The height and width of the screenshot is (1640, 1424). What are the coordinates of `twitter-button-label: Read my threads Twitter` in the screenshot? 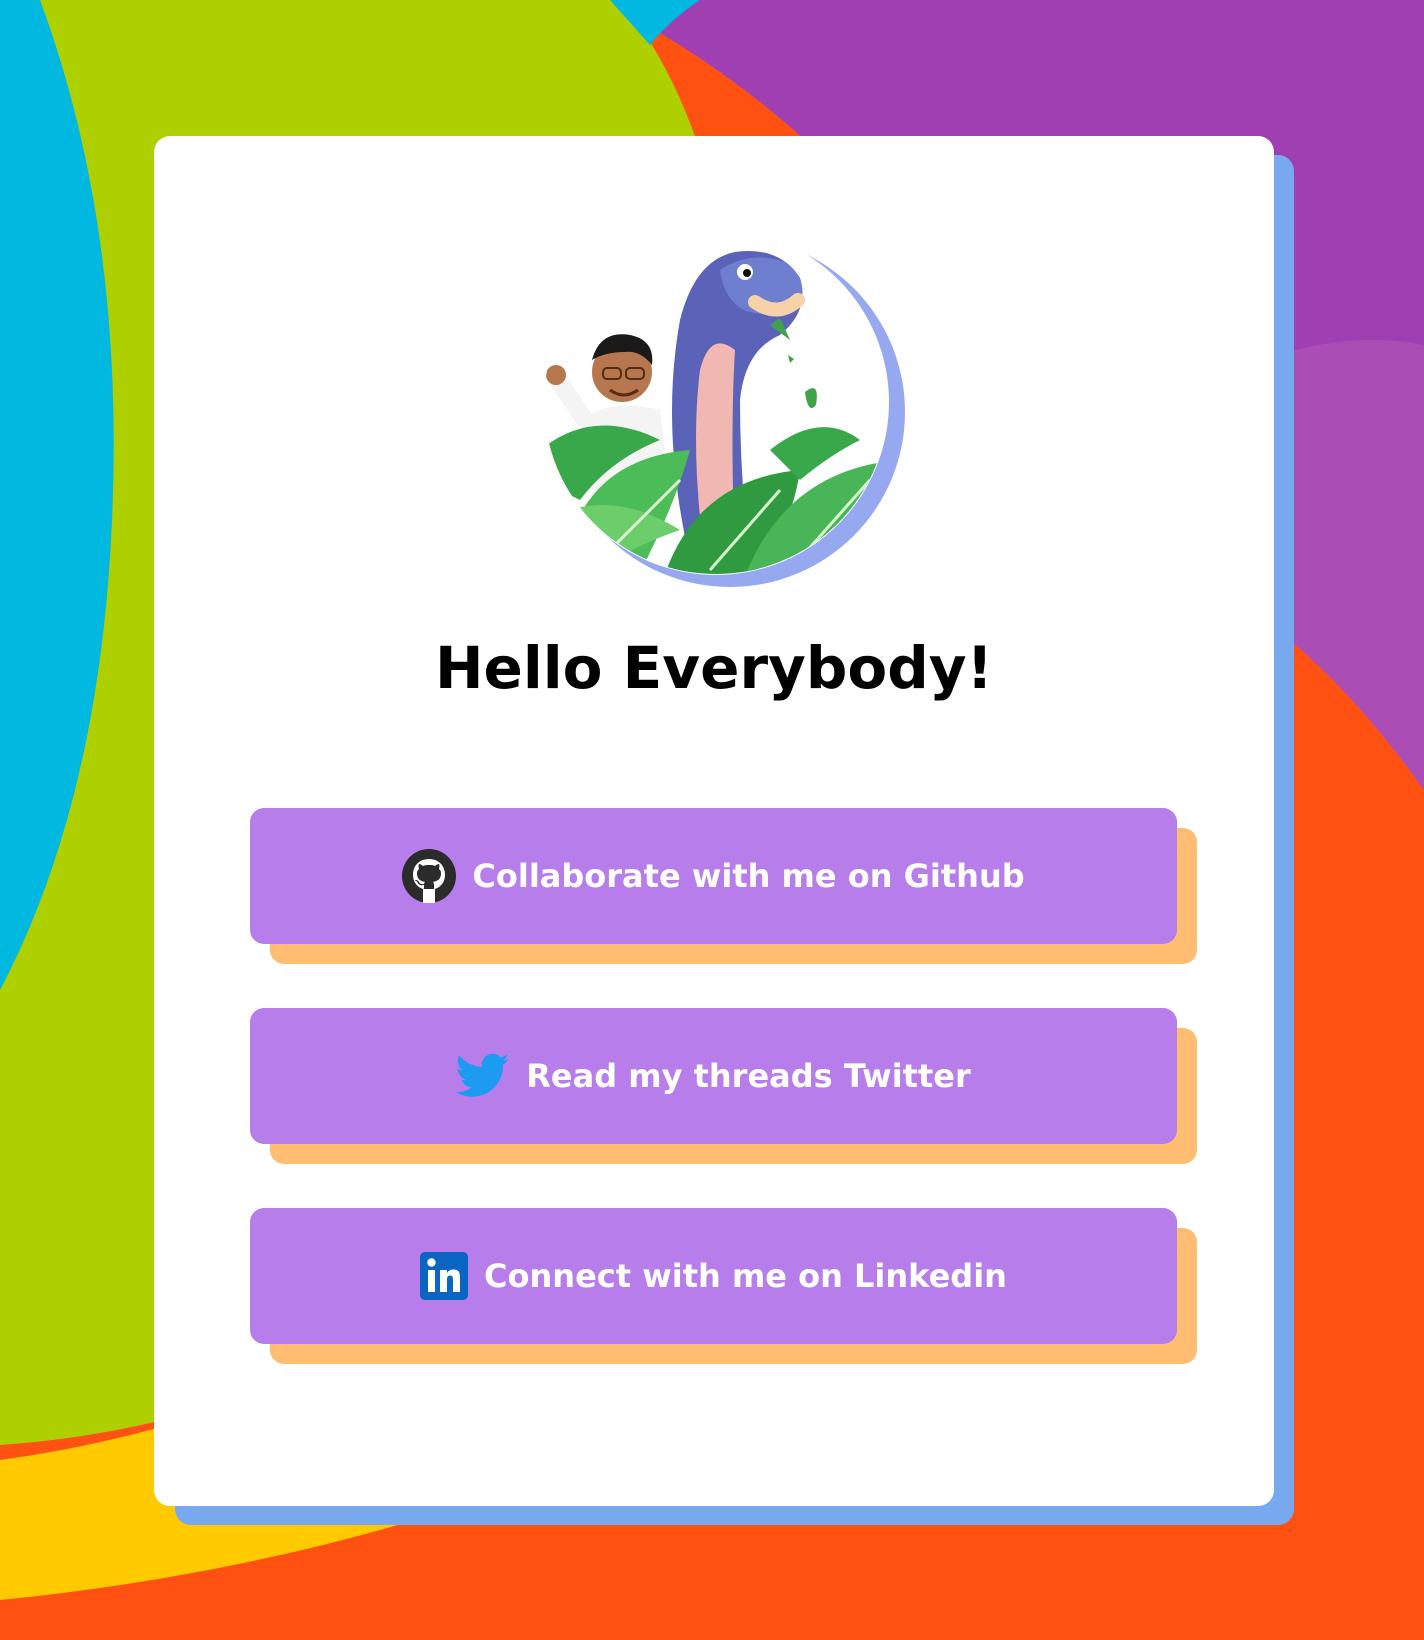 It's located at (748, 1076).